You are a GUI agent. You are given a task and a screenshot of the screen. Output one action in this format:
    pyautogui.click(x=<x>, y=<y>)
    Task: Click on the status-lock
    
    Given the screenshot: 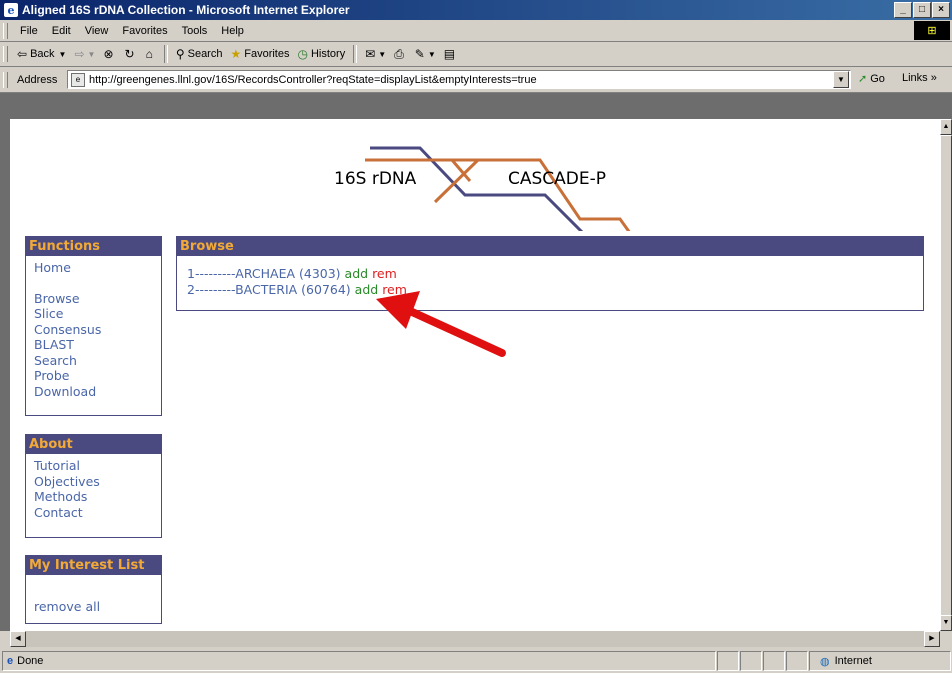 What is the action you would take?
    pyautogui.click(x=751, y=661)
    